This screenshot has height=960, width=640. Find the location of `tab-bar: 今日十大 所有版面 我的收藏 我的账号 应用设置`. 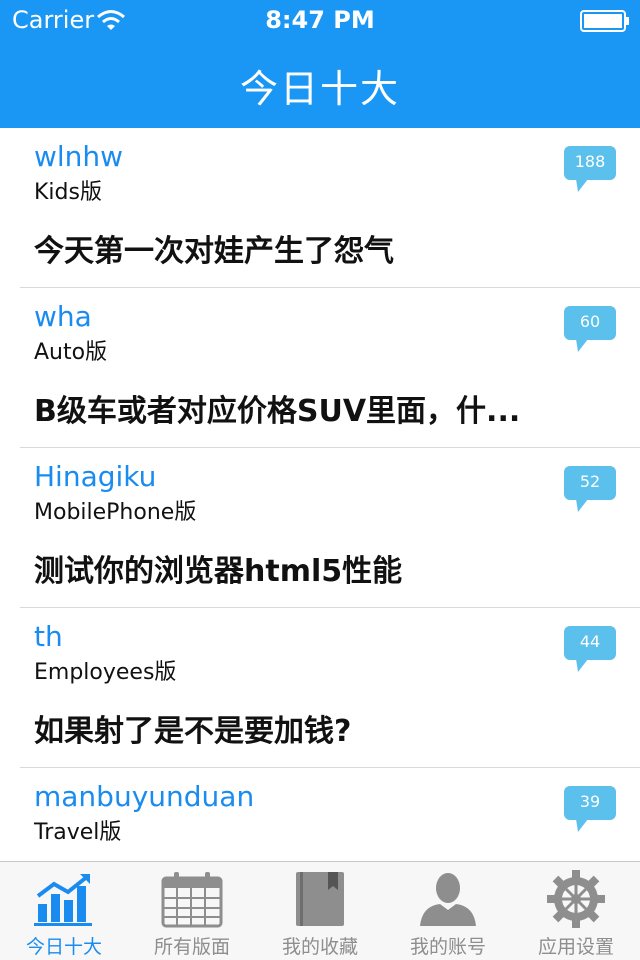

tab-bar: 今日十大 所有版面 我的收藏 我的账号 应用设置 is located at coordinates (320, 910).